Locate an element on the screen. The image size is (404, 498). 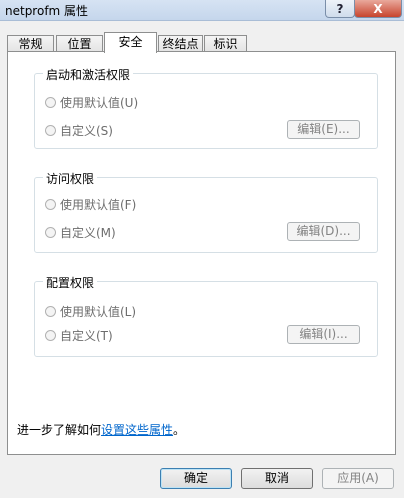
help-text: 进一步了解如何设置这些属性。 is located at coordinates (101, 429).